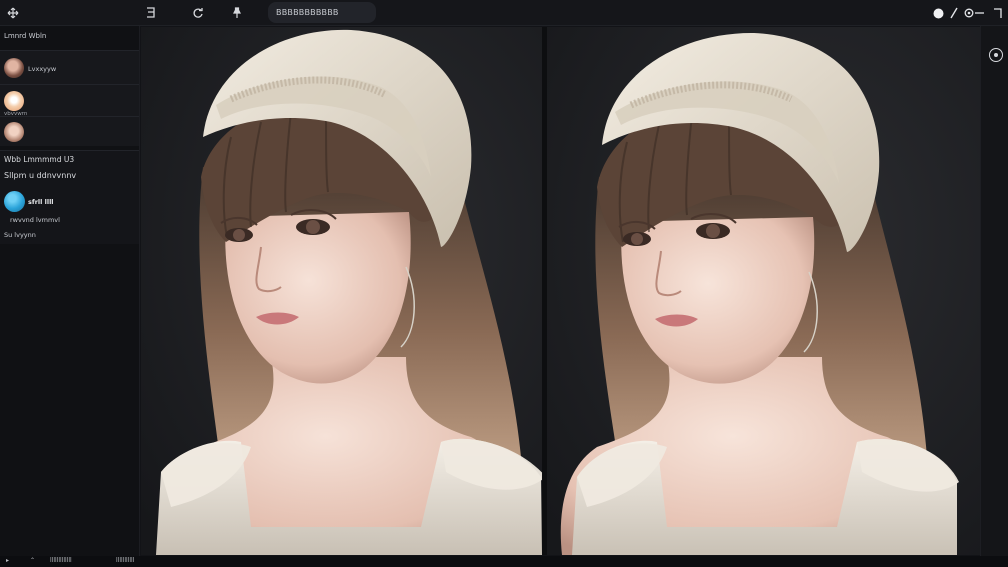 Image resolution: width=1008 pixels, height=567 pixels. I want to click on window-icon, so click(998, 13).